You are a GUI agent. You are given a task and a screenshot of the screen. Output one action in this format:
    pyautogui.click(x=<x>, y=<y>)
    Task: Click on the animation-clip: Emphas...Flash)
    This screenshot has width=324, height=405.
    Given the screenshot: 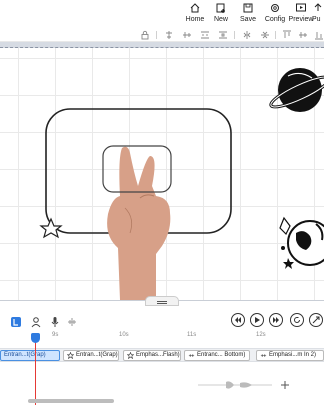 What is the action you would take?
    pyautogui.click(x=152, y=355)
    